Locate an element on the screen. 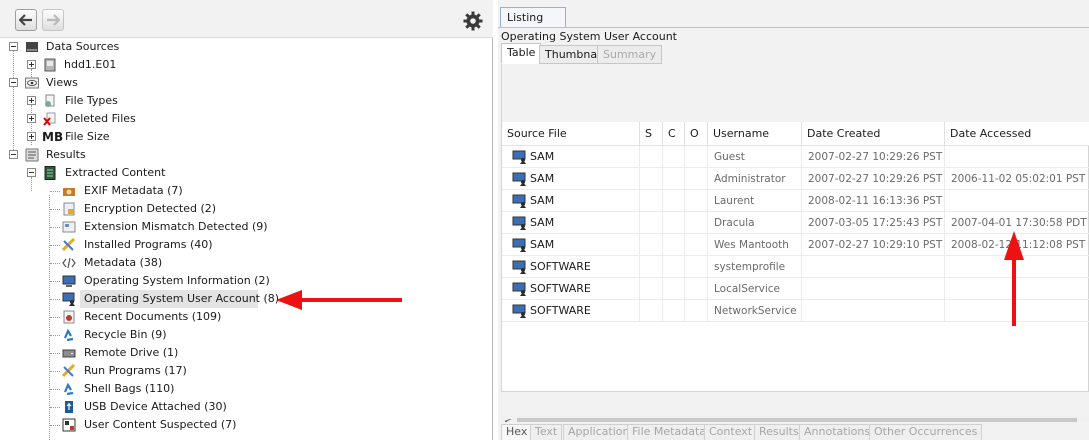  tree-item-encryption-detected: Encryption Detected (2) is located at coordinates (246, 209).